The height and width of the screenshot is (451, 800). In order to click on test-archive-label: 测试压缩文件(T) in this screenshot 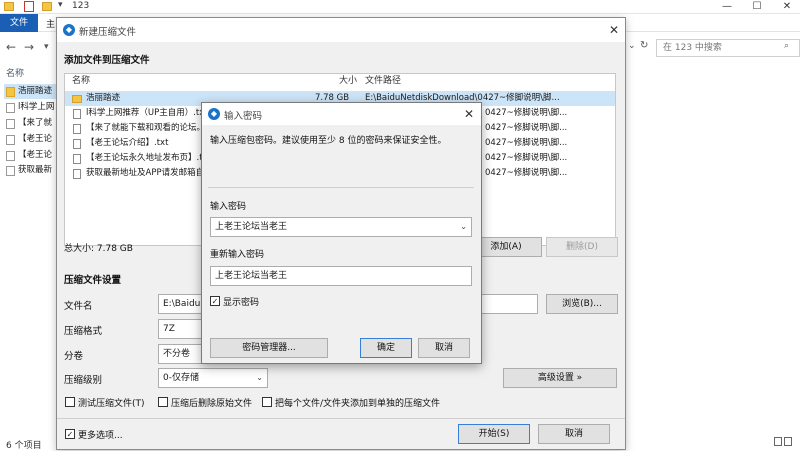, I will do `click(111, 404)`.